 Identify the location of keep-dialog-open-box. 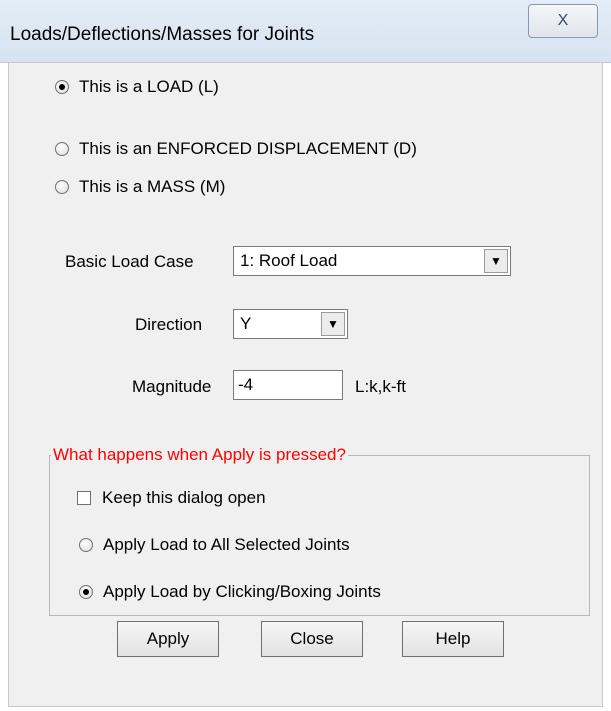
(84, 498).